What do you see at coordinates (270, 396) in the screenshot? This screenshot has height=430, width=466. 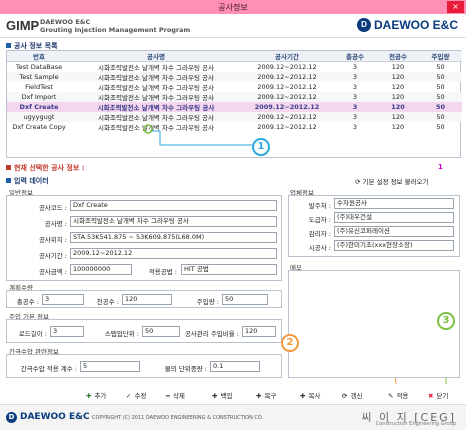 I see `restore-button-label: 복구` at bounding box center [270, 396].